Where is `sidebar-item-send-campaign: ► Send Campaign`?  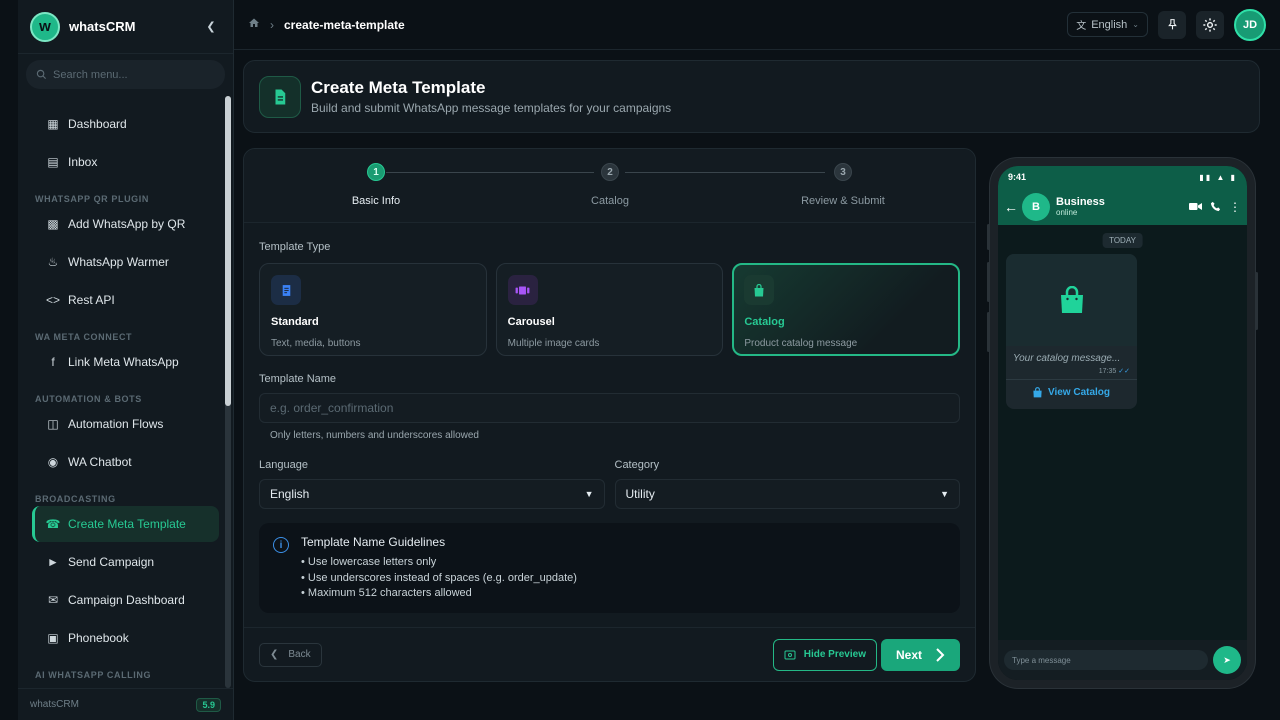 sidebar-item-send-campaign: ► Send Campaign is located at coordinates (125, 562).